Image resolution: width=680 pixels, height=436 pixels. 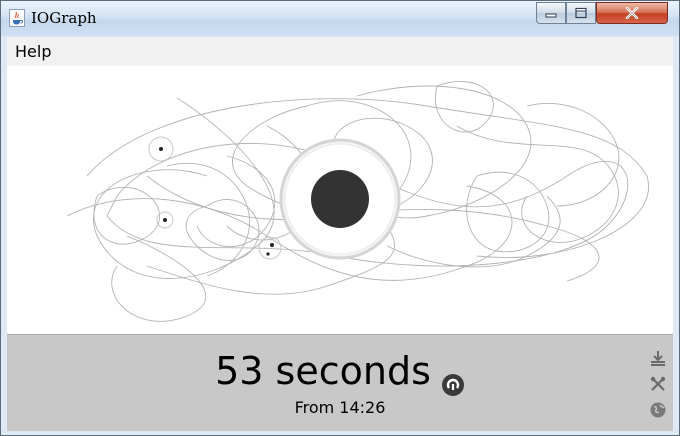 What do you see at coordinates (452, 385) in the screenshot?
I see `restart-icon` at bounding box center [452, 385].